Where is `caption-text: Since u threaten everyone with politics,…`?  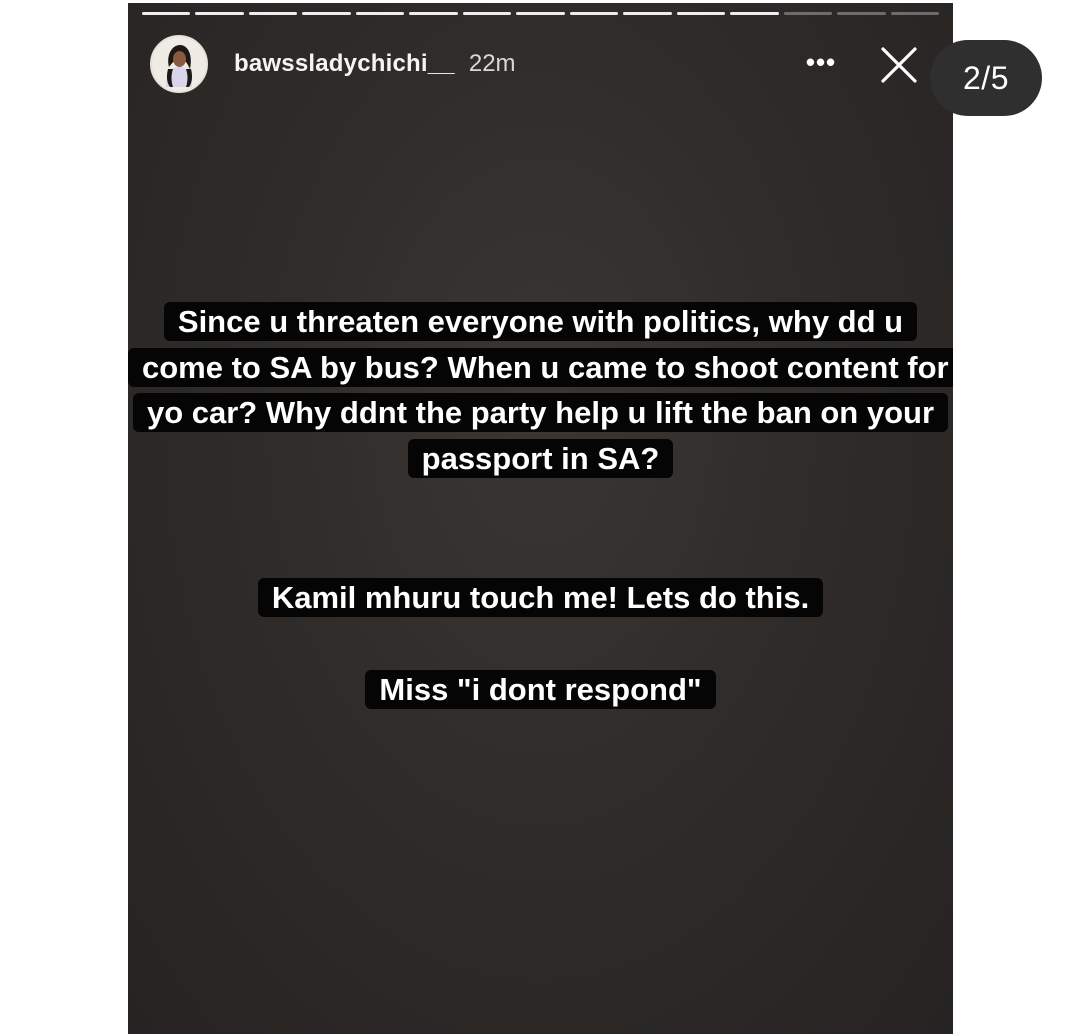 caption-text: Since u threaten everyone with politics,… is located at coordinates (540, 390).